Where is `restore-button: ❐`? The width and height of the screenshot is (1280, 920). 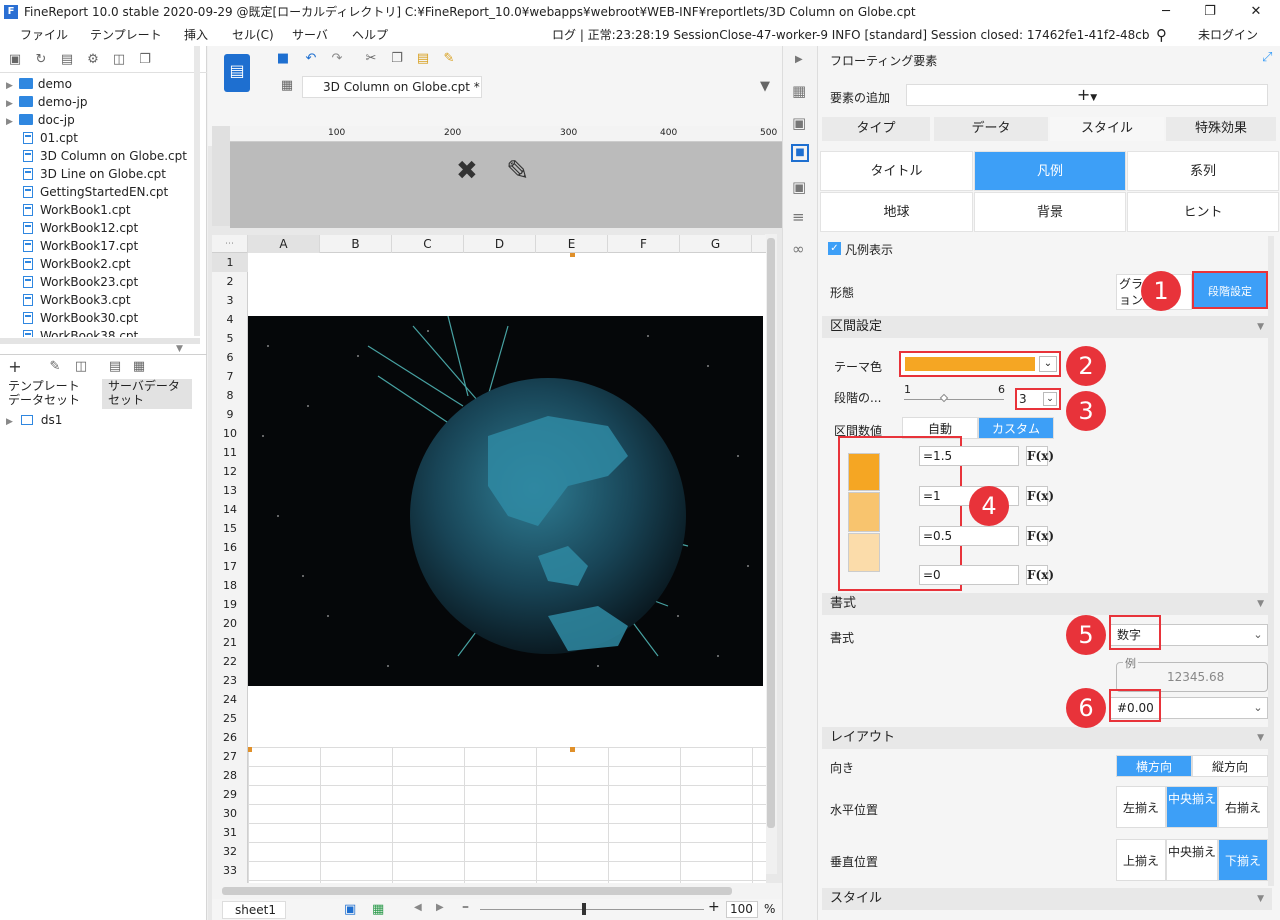
restore-button: ❐ is located at coordinates (1210, 12).